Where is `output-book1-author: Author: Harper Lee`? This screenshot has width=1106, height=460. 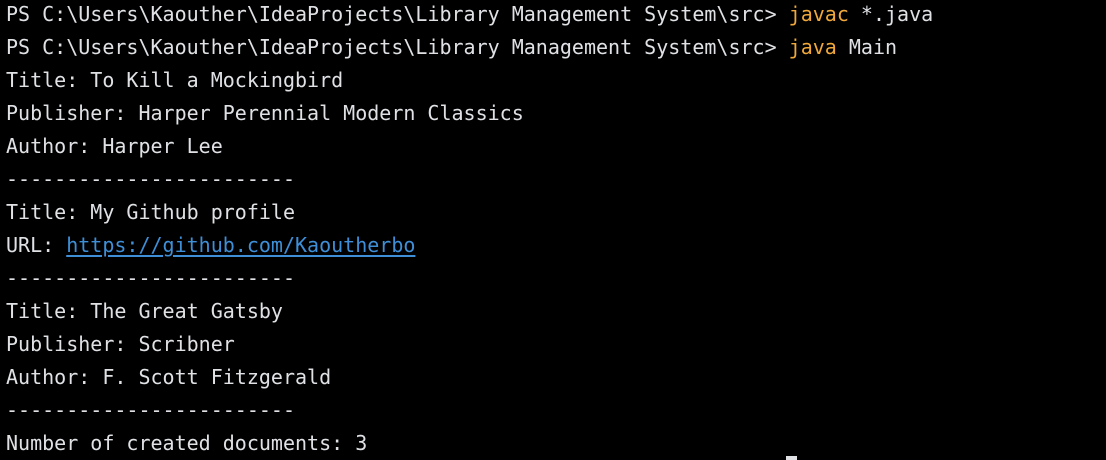
output-book1-author: Author: Harper Lee is located at coordinates (114, 146).